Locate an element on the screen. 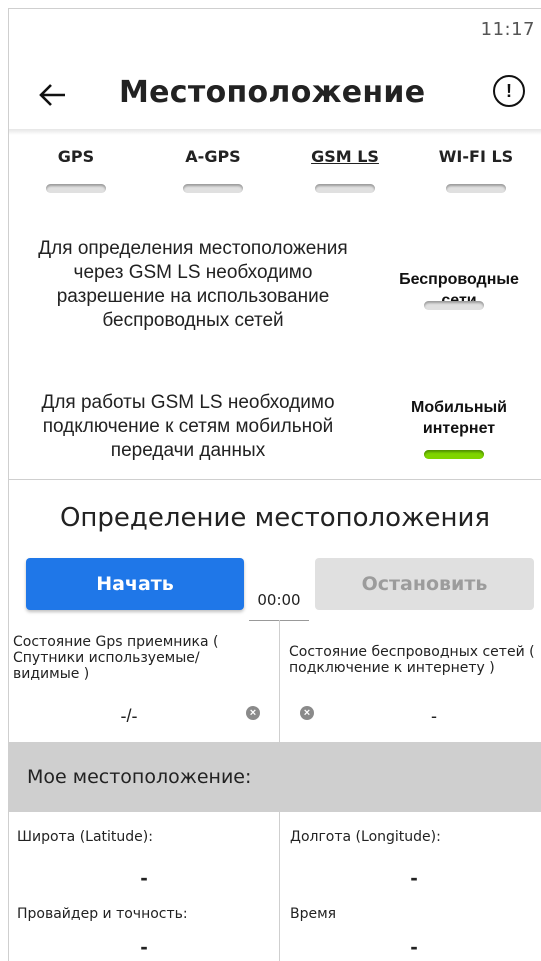 The image size is (541, 961). tab-label: A-GPS is located at coordinates (213, 156).